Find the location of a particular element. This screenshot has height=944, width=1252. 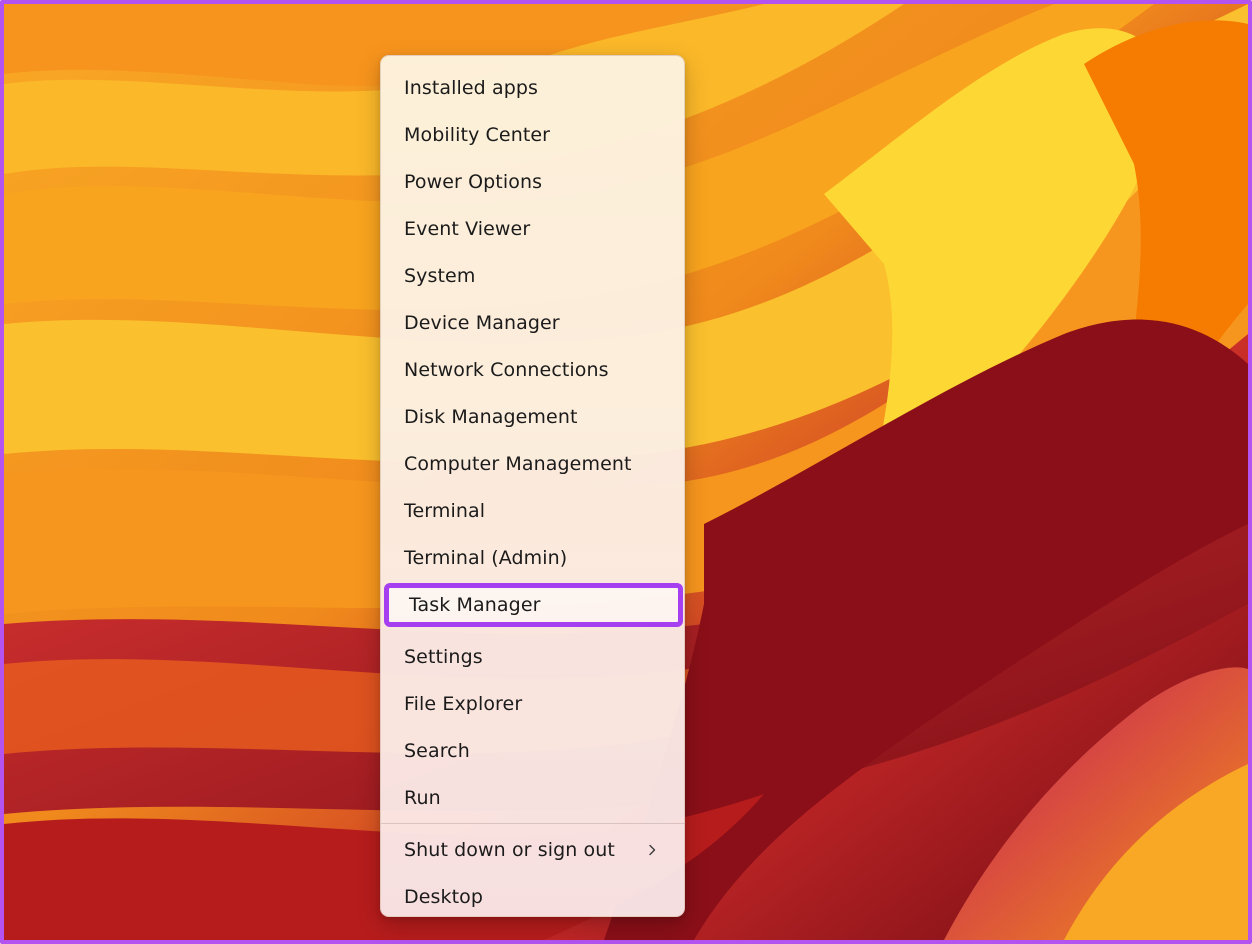

menu-item-shut-down-or-sign-out: Shut down or sign out is located at coordinates (533, 850).